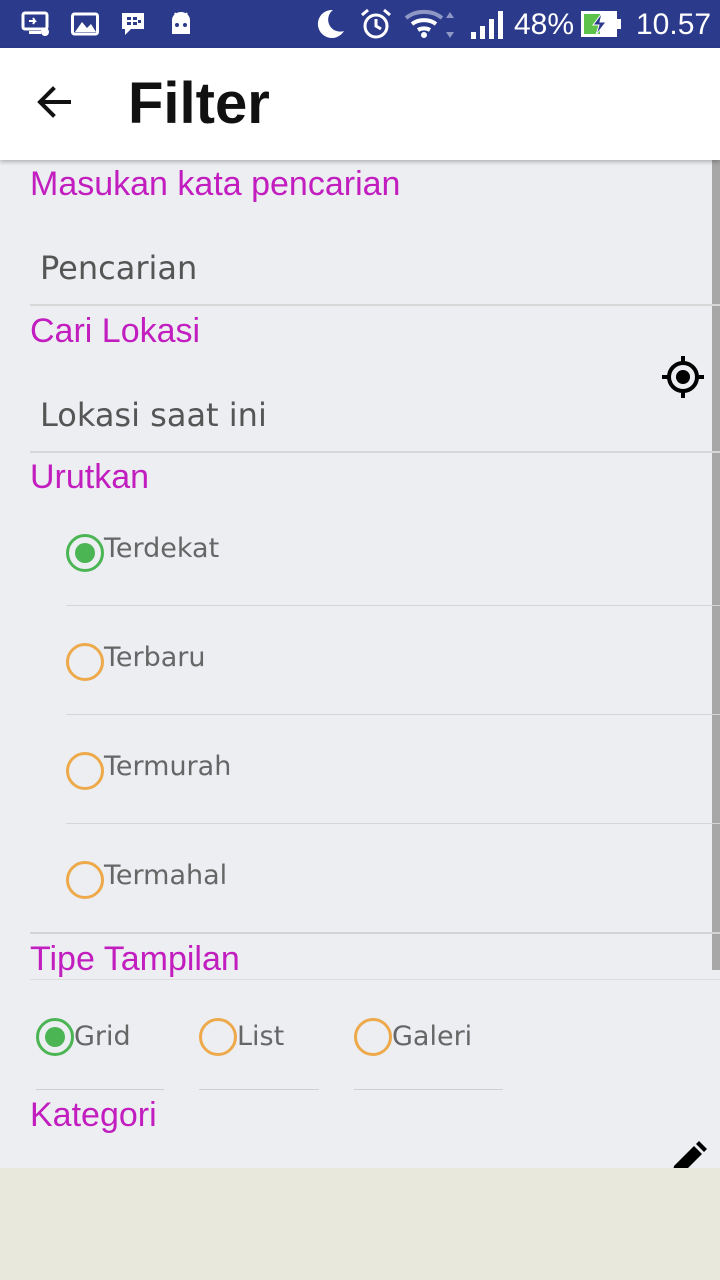 The width and height of the screenshot is (720, 1280). What do you see at coordinates (375, 305) in the screenshot?
I see `search-underline` at bounding box center [375, 305].